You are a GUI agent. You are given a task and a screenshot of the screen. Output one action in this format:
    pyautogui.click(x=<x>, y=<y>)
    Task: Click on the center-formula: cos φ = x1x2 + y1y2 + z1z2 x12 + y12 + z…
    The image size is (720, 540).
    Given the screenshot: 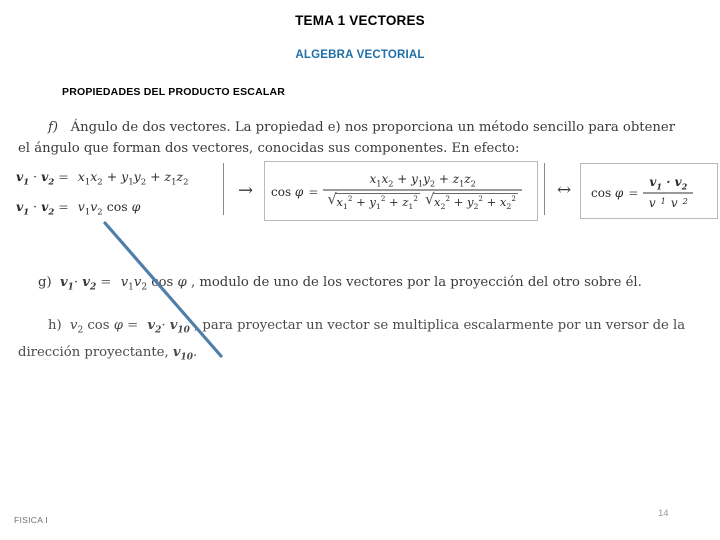 What is the action you would take?
    pyautogui.click(x=396, y=192)
    